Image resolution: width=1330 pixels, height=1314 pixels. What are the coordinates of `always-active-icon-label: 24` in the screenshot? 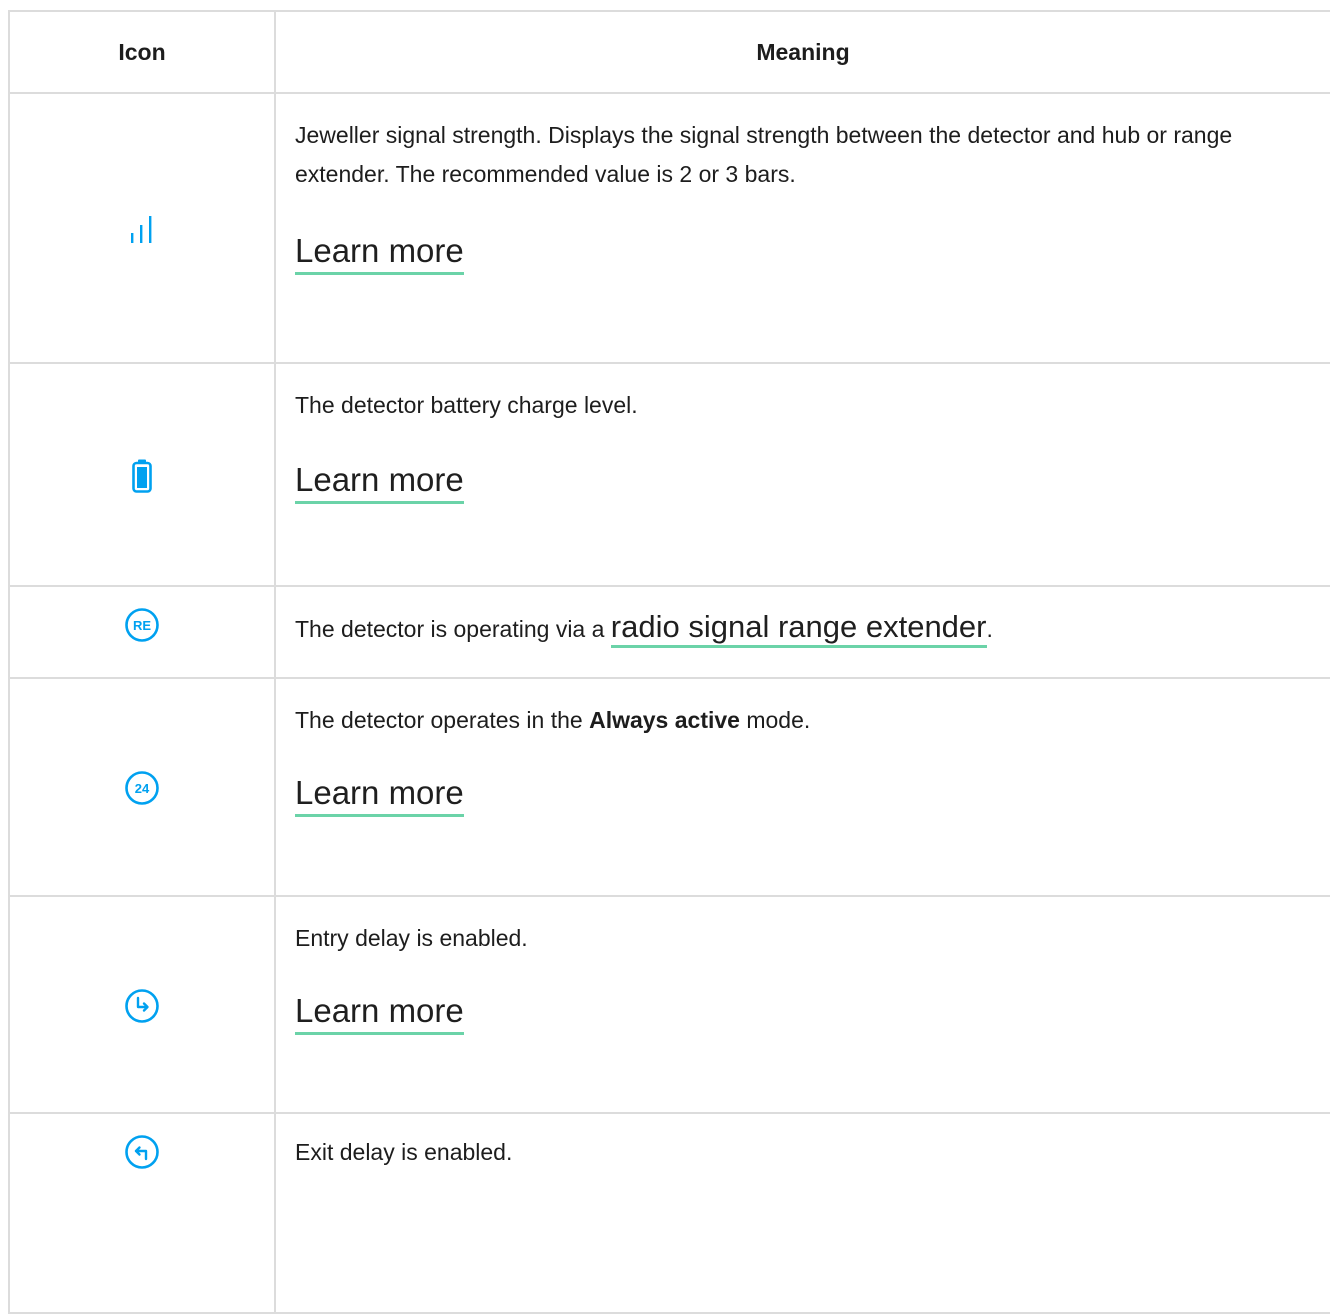 It's located at (142, 788).